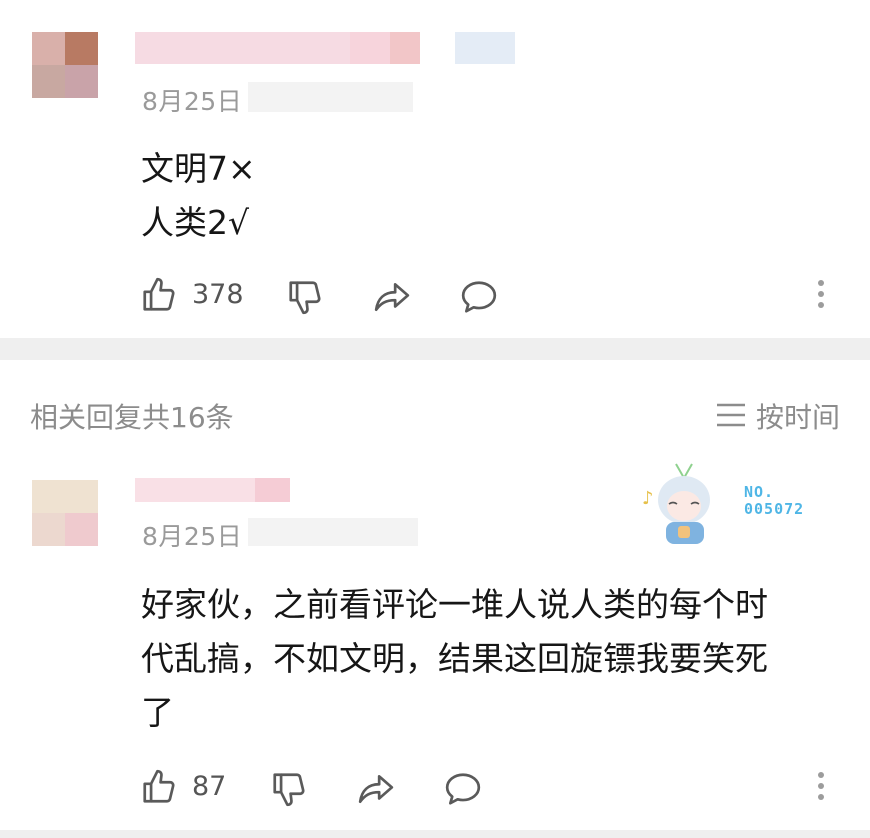  Describe the element at coordinates (192, 536) in the screenshot. I see `reply-date: 8月25日` at that location.